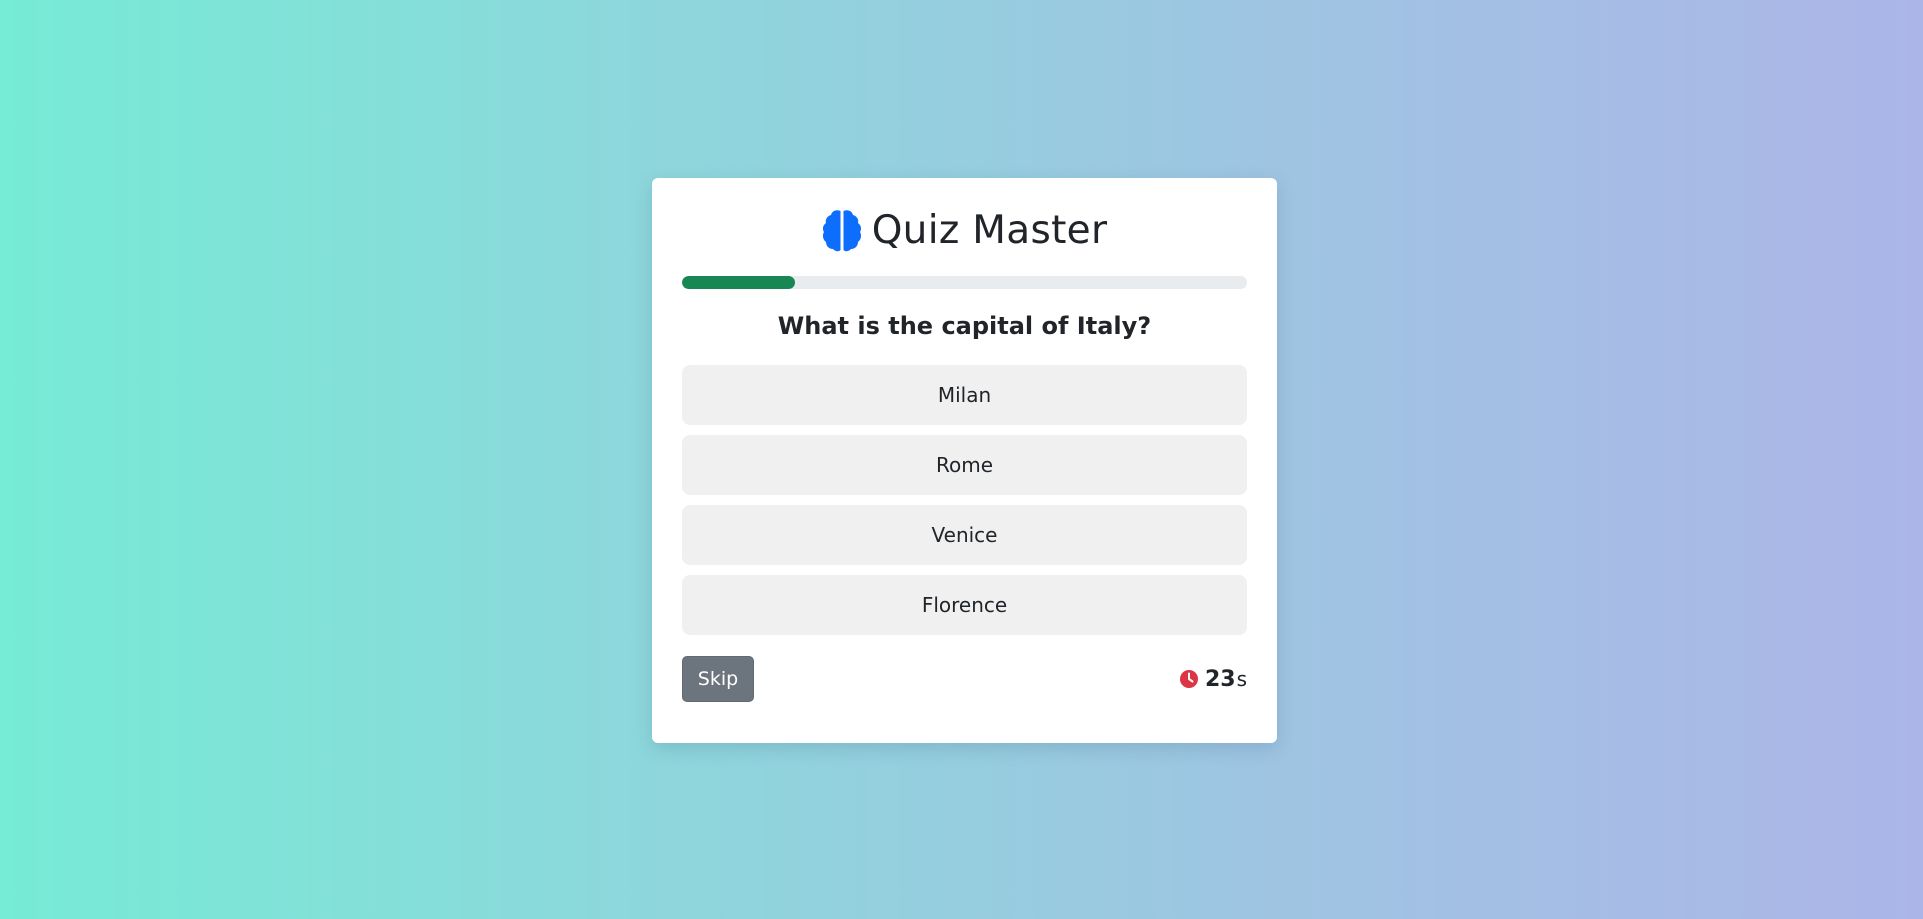 This screenshot has width=1923, height=919. What do you see at coordinates (964, 679) in the screenshot?
I see `quiz-footer: Skip 23 s` at bounding box center [964, 679].